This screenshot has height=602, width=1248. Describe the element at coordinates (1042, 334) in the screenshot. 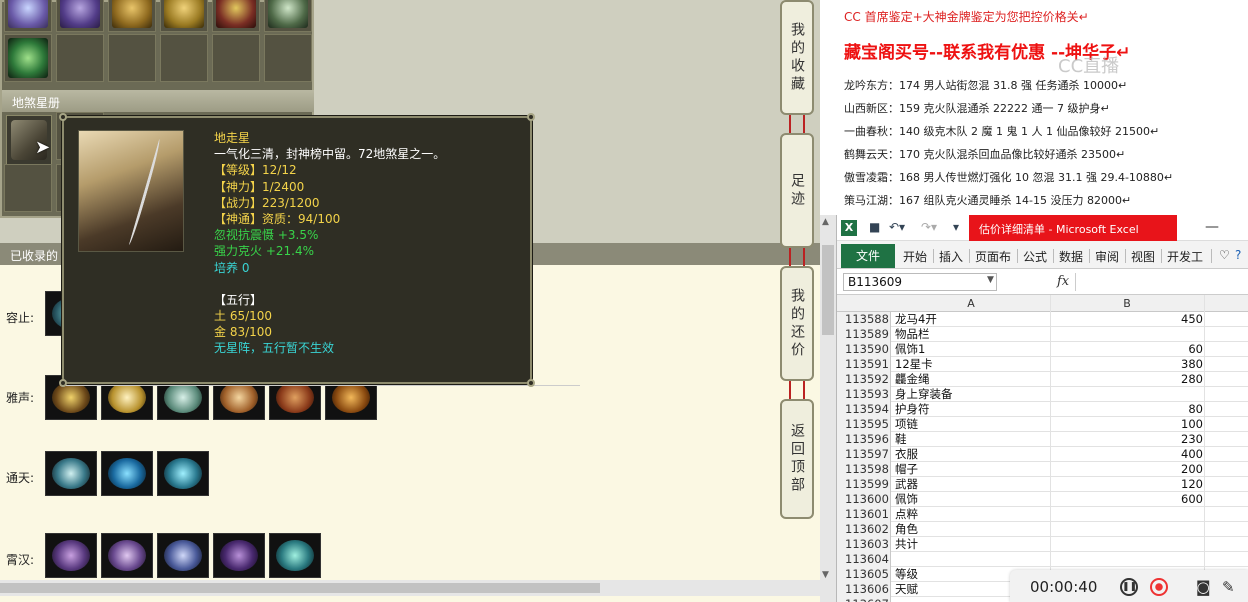

I see `table-row: 113589 物品栏` at that location.